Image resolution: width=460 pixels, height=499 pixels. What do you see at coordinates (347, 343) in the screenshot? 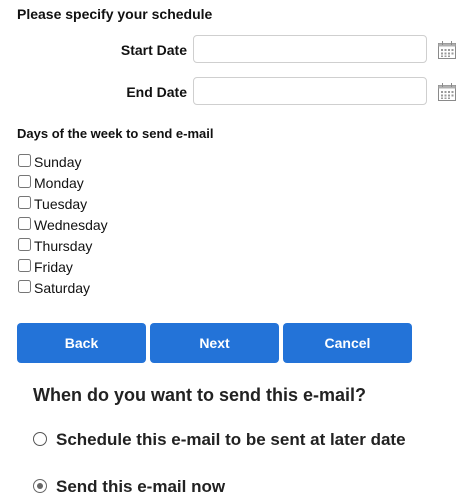
I see `cancel-button: Cancel` at bounding box center [347, 343].